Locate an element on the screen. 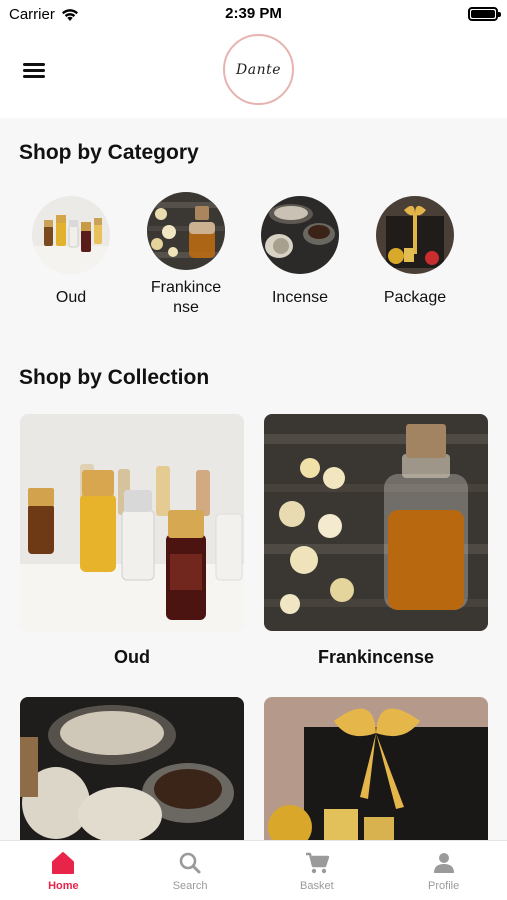 This screenshot has width=507, height=900. tab-home: Home is located at coordinates (63, 870).